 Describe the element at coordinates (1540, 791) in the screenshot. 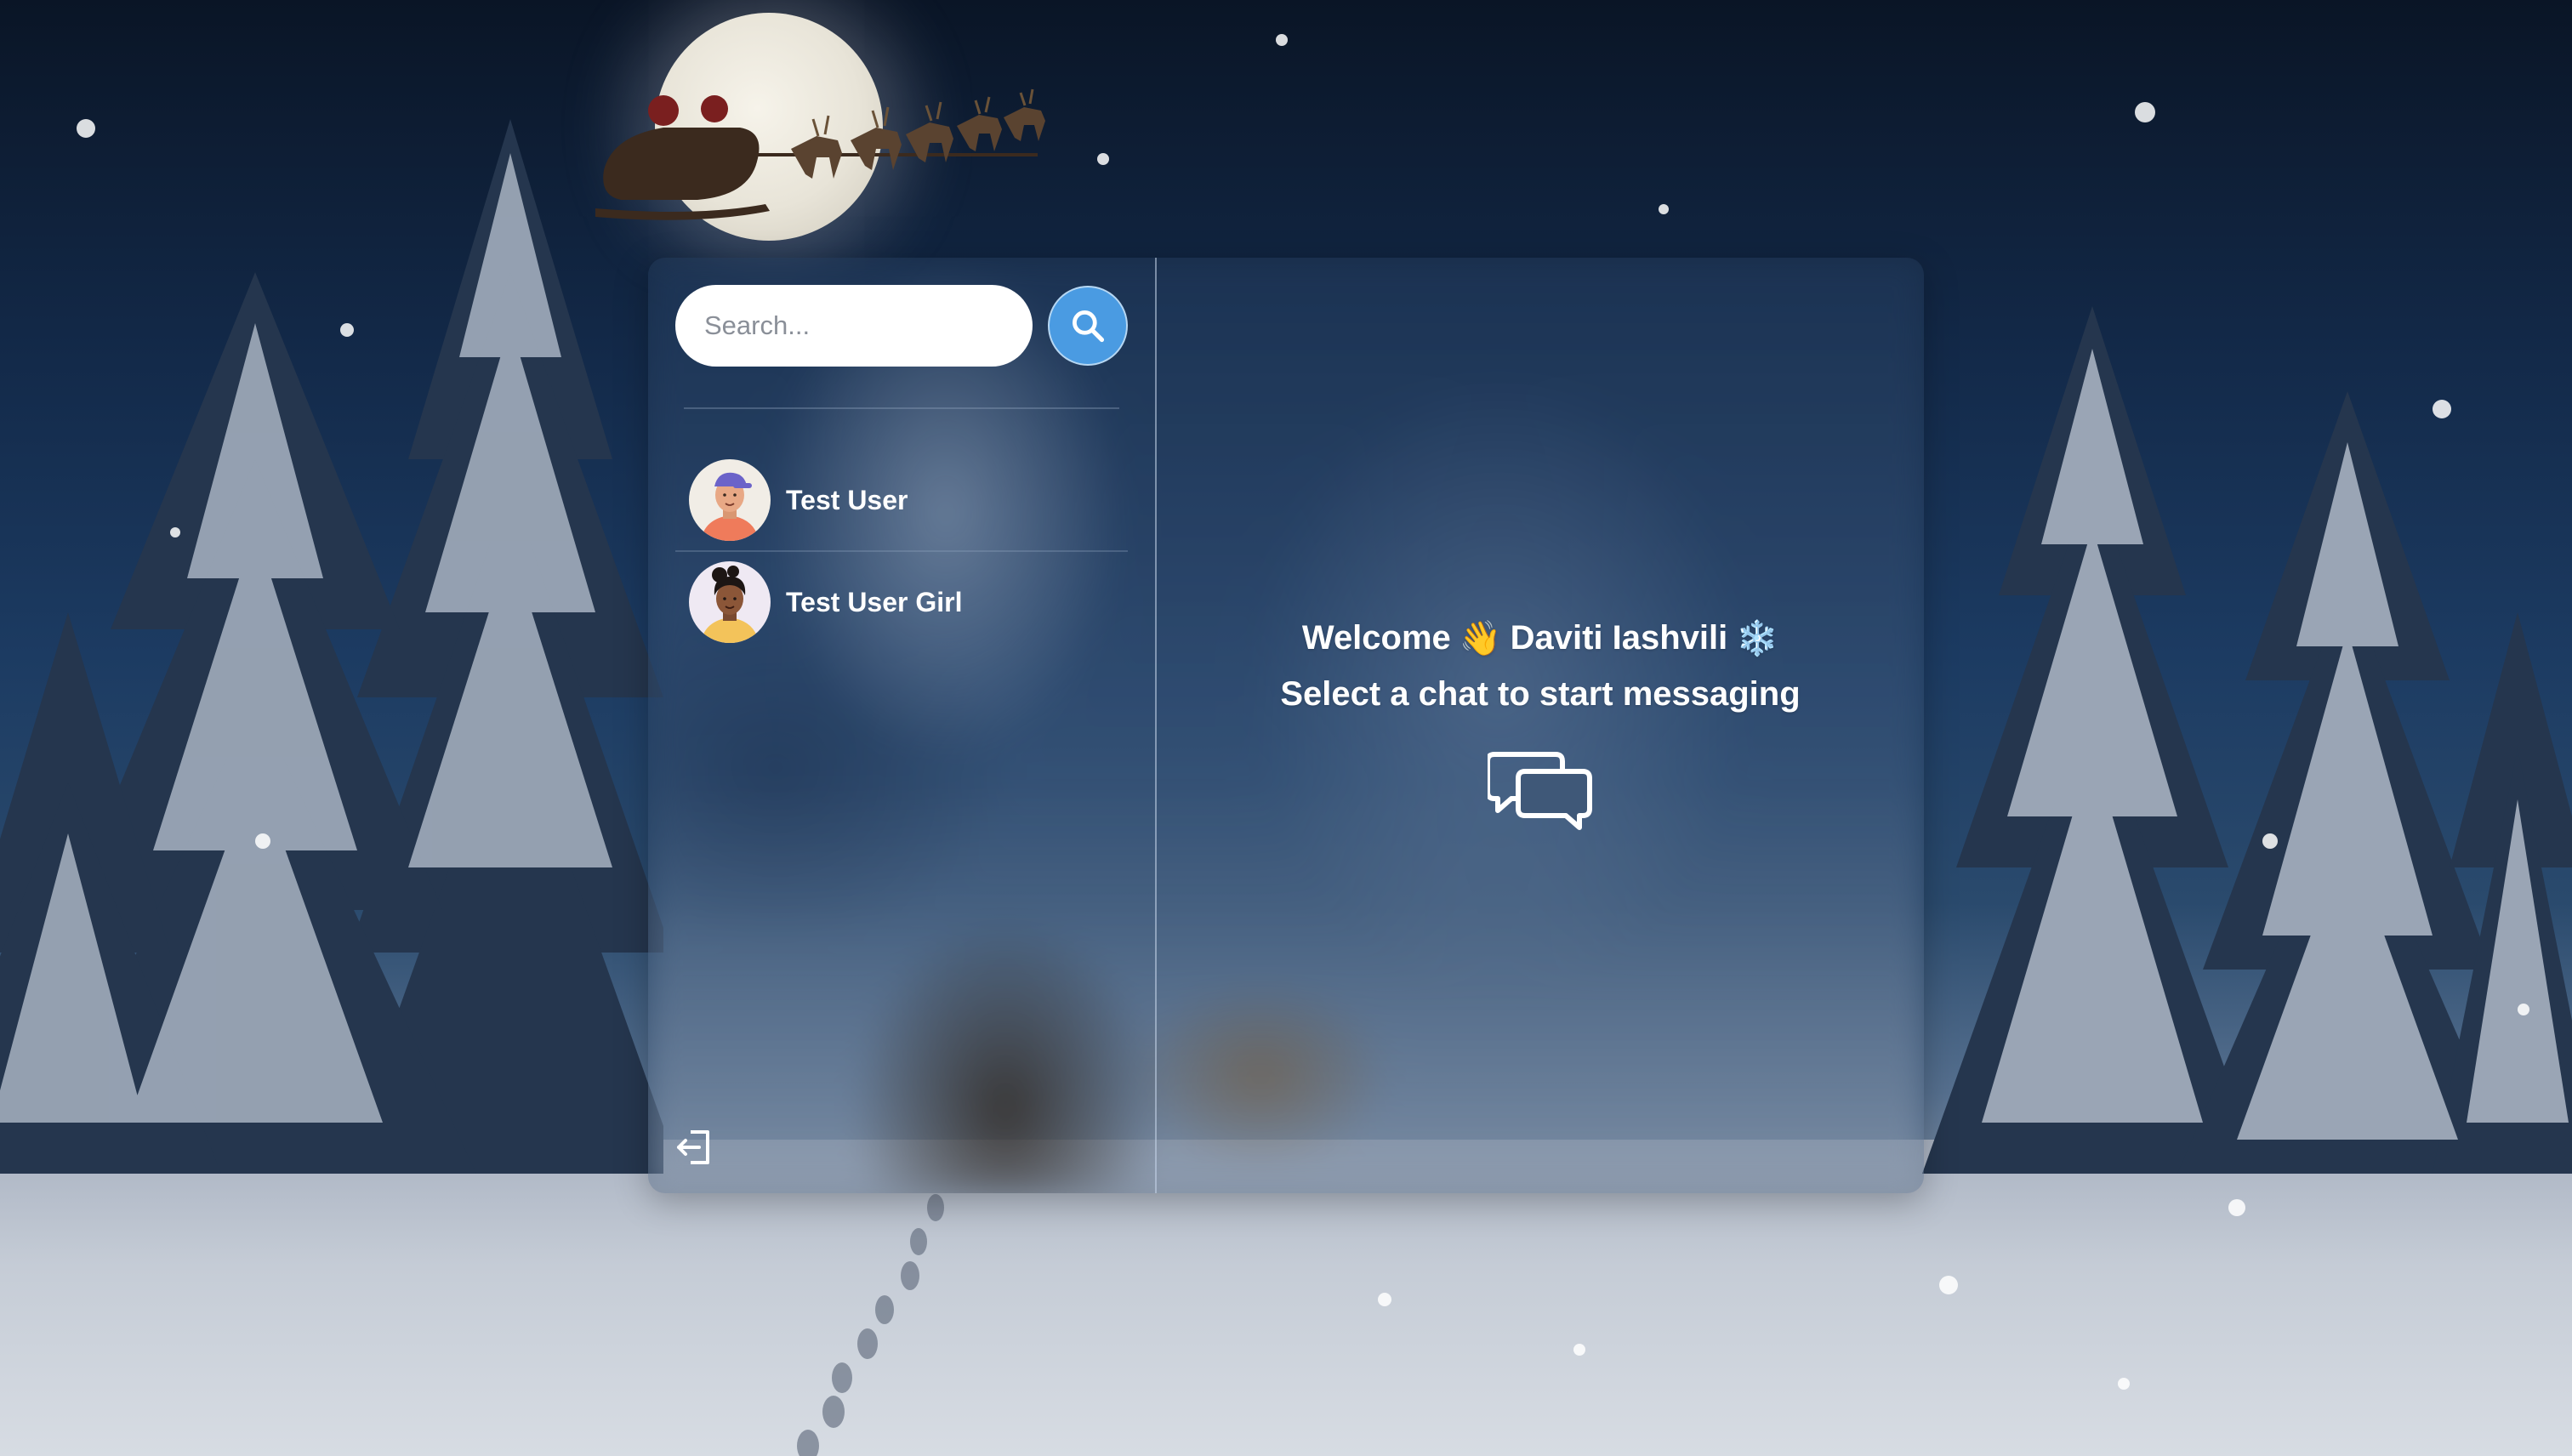

I see `chat-bubbles-icon` at that location.